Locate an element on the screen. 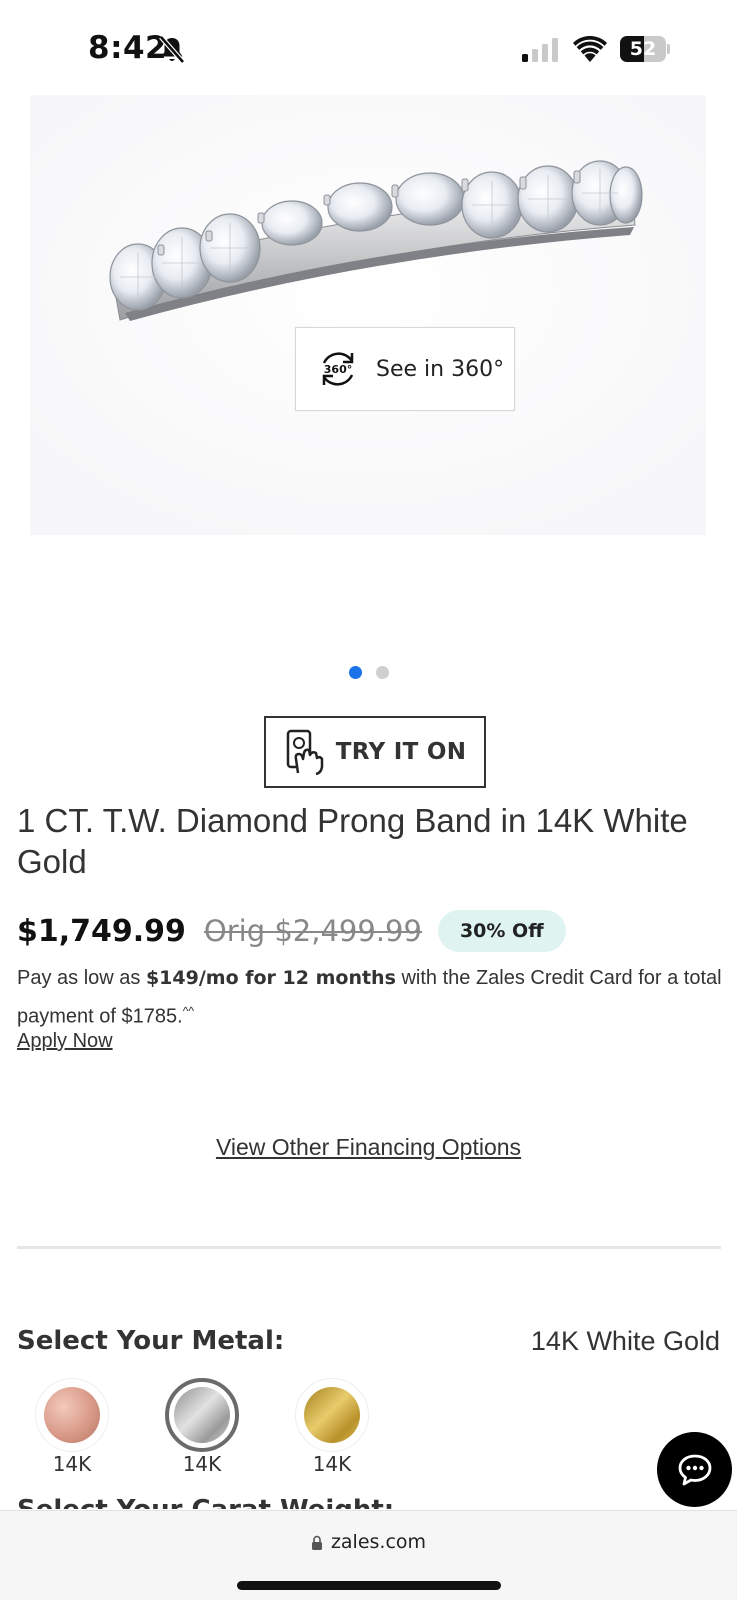 The image size is (737, 1600). battery-indicator: 52 is located at coordinates (645, 49).